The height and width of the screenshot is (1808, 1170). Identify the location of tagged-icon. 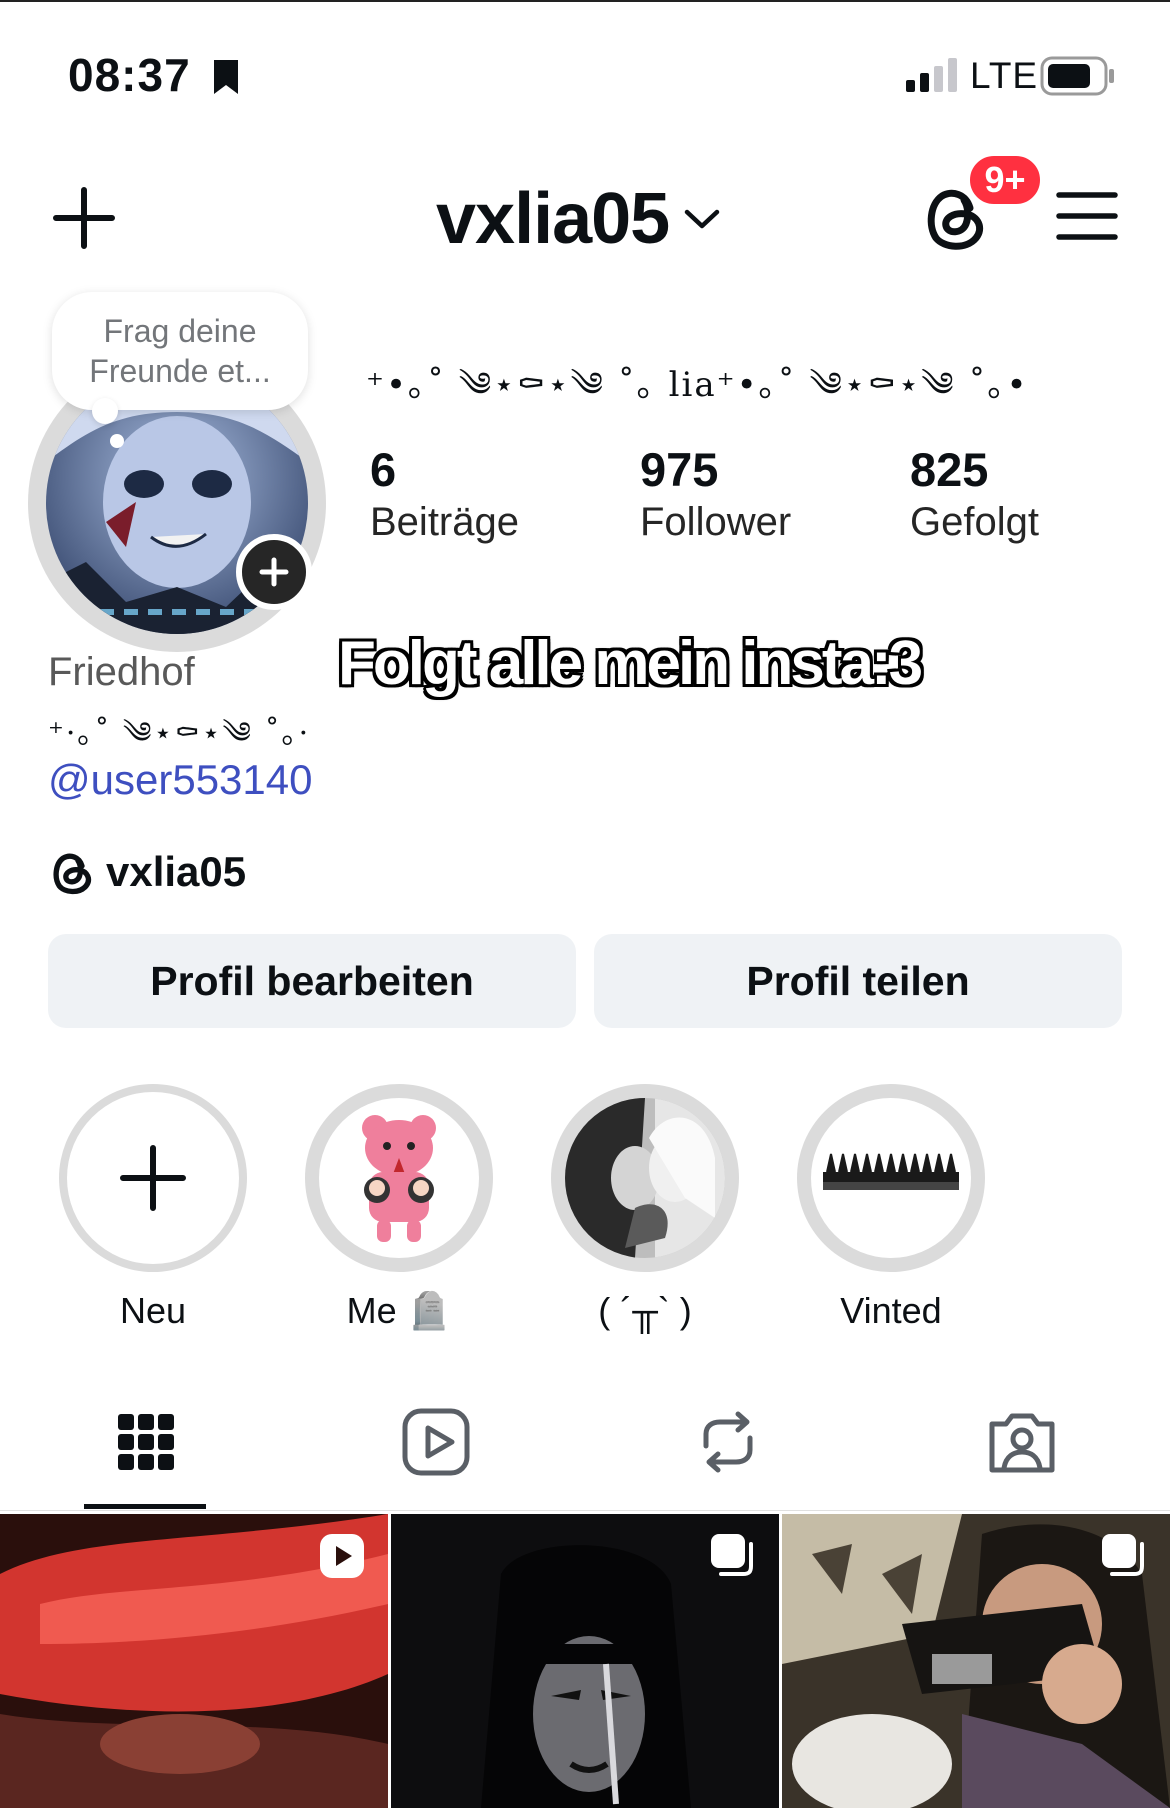
(1022, 1442).